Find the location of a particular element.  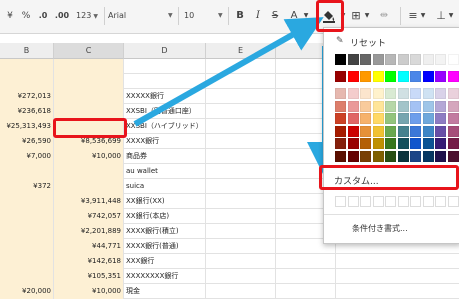

pencil-icon: ✎ is located at coordinates (340, 41).